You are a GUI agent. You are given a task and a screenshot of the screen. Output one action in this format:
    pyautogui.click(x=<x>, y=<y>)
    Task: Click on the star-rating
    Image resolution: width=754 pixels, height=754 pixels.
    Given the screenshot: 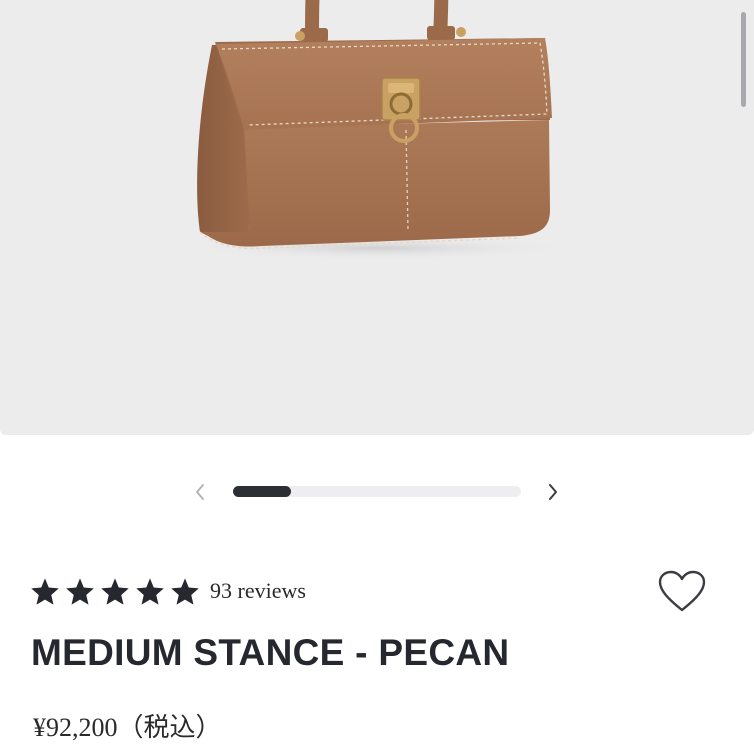 What is the action you would take?
    pyautogui.click(x=115, y=591)
    